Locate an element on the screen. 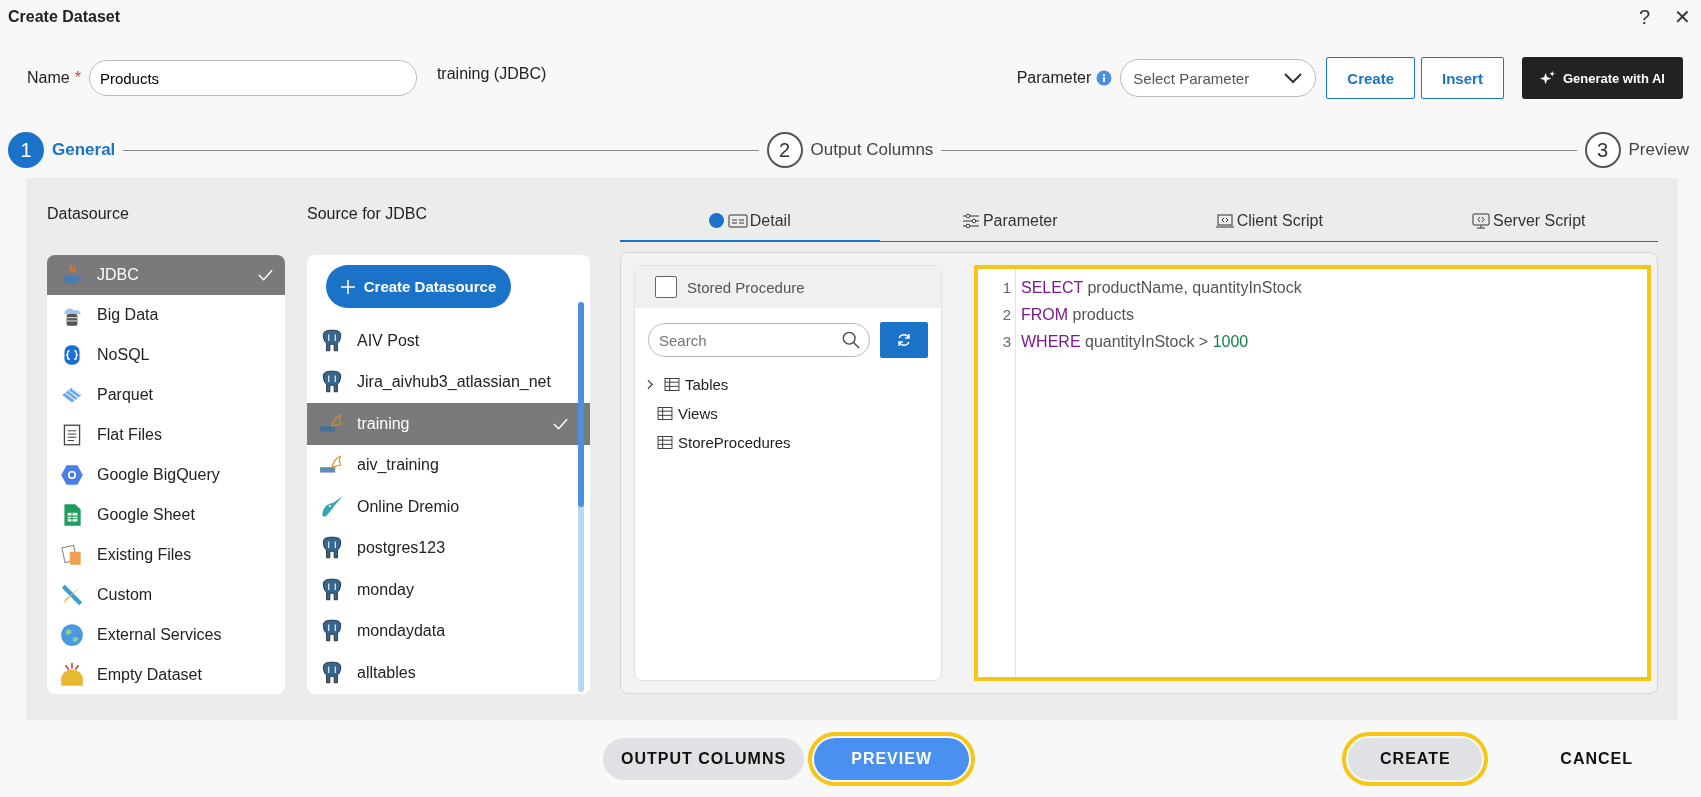 This screenshot has width=1701, height=797. footer-button: CANCEL is located at coordinates (1596, 758).